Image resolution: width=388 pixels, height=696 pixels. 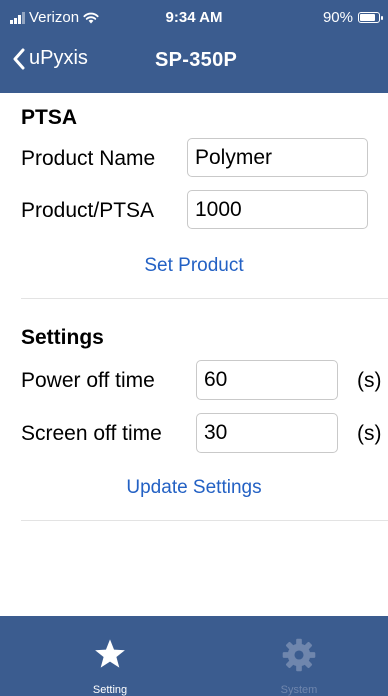 I want to click on page-title: SP-350P, so click(x=196, y=60).